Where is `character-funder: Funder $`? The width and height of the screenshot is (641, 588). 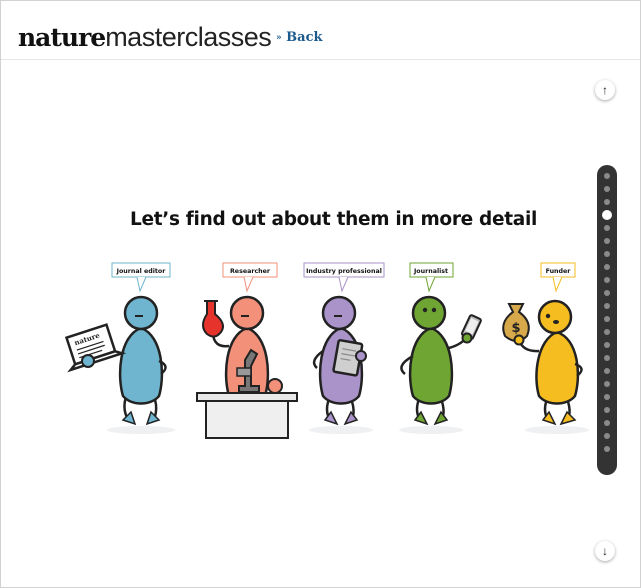 character-funder: Funder $ is located at coordinates (545, 348).